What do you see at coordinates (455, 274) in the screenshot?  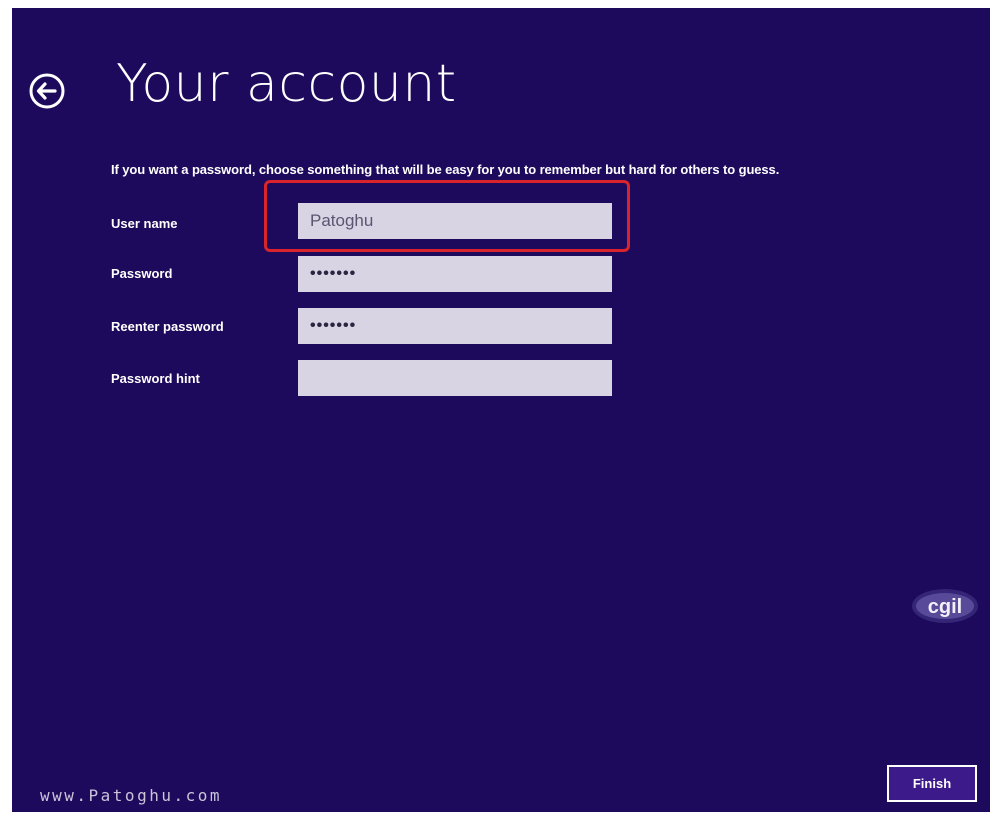 I see `password-input` at bounding box center [455, 274].